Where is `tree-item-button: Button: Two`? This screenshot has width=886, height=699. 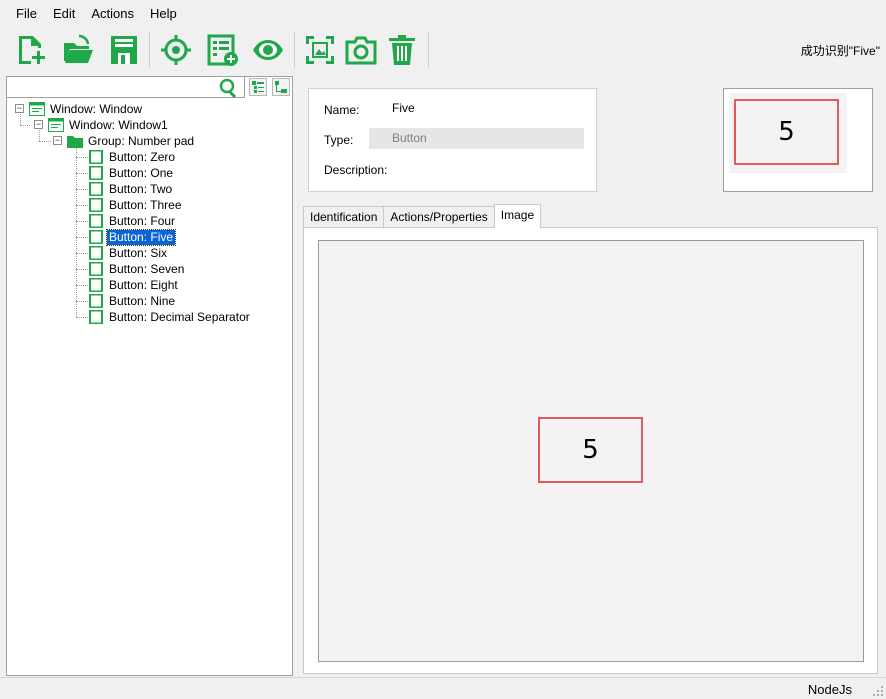 tree-item-button: Button: Two is located at coordinates (125, 189).